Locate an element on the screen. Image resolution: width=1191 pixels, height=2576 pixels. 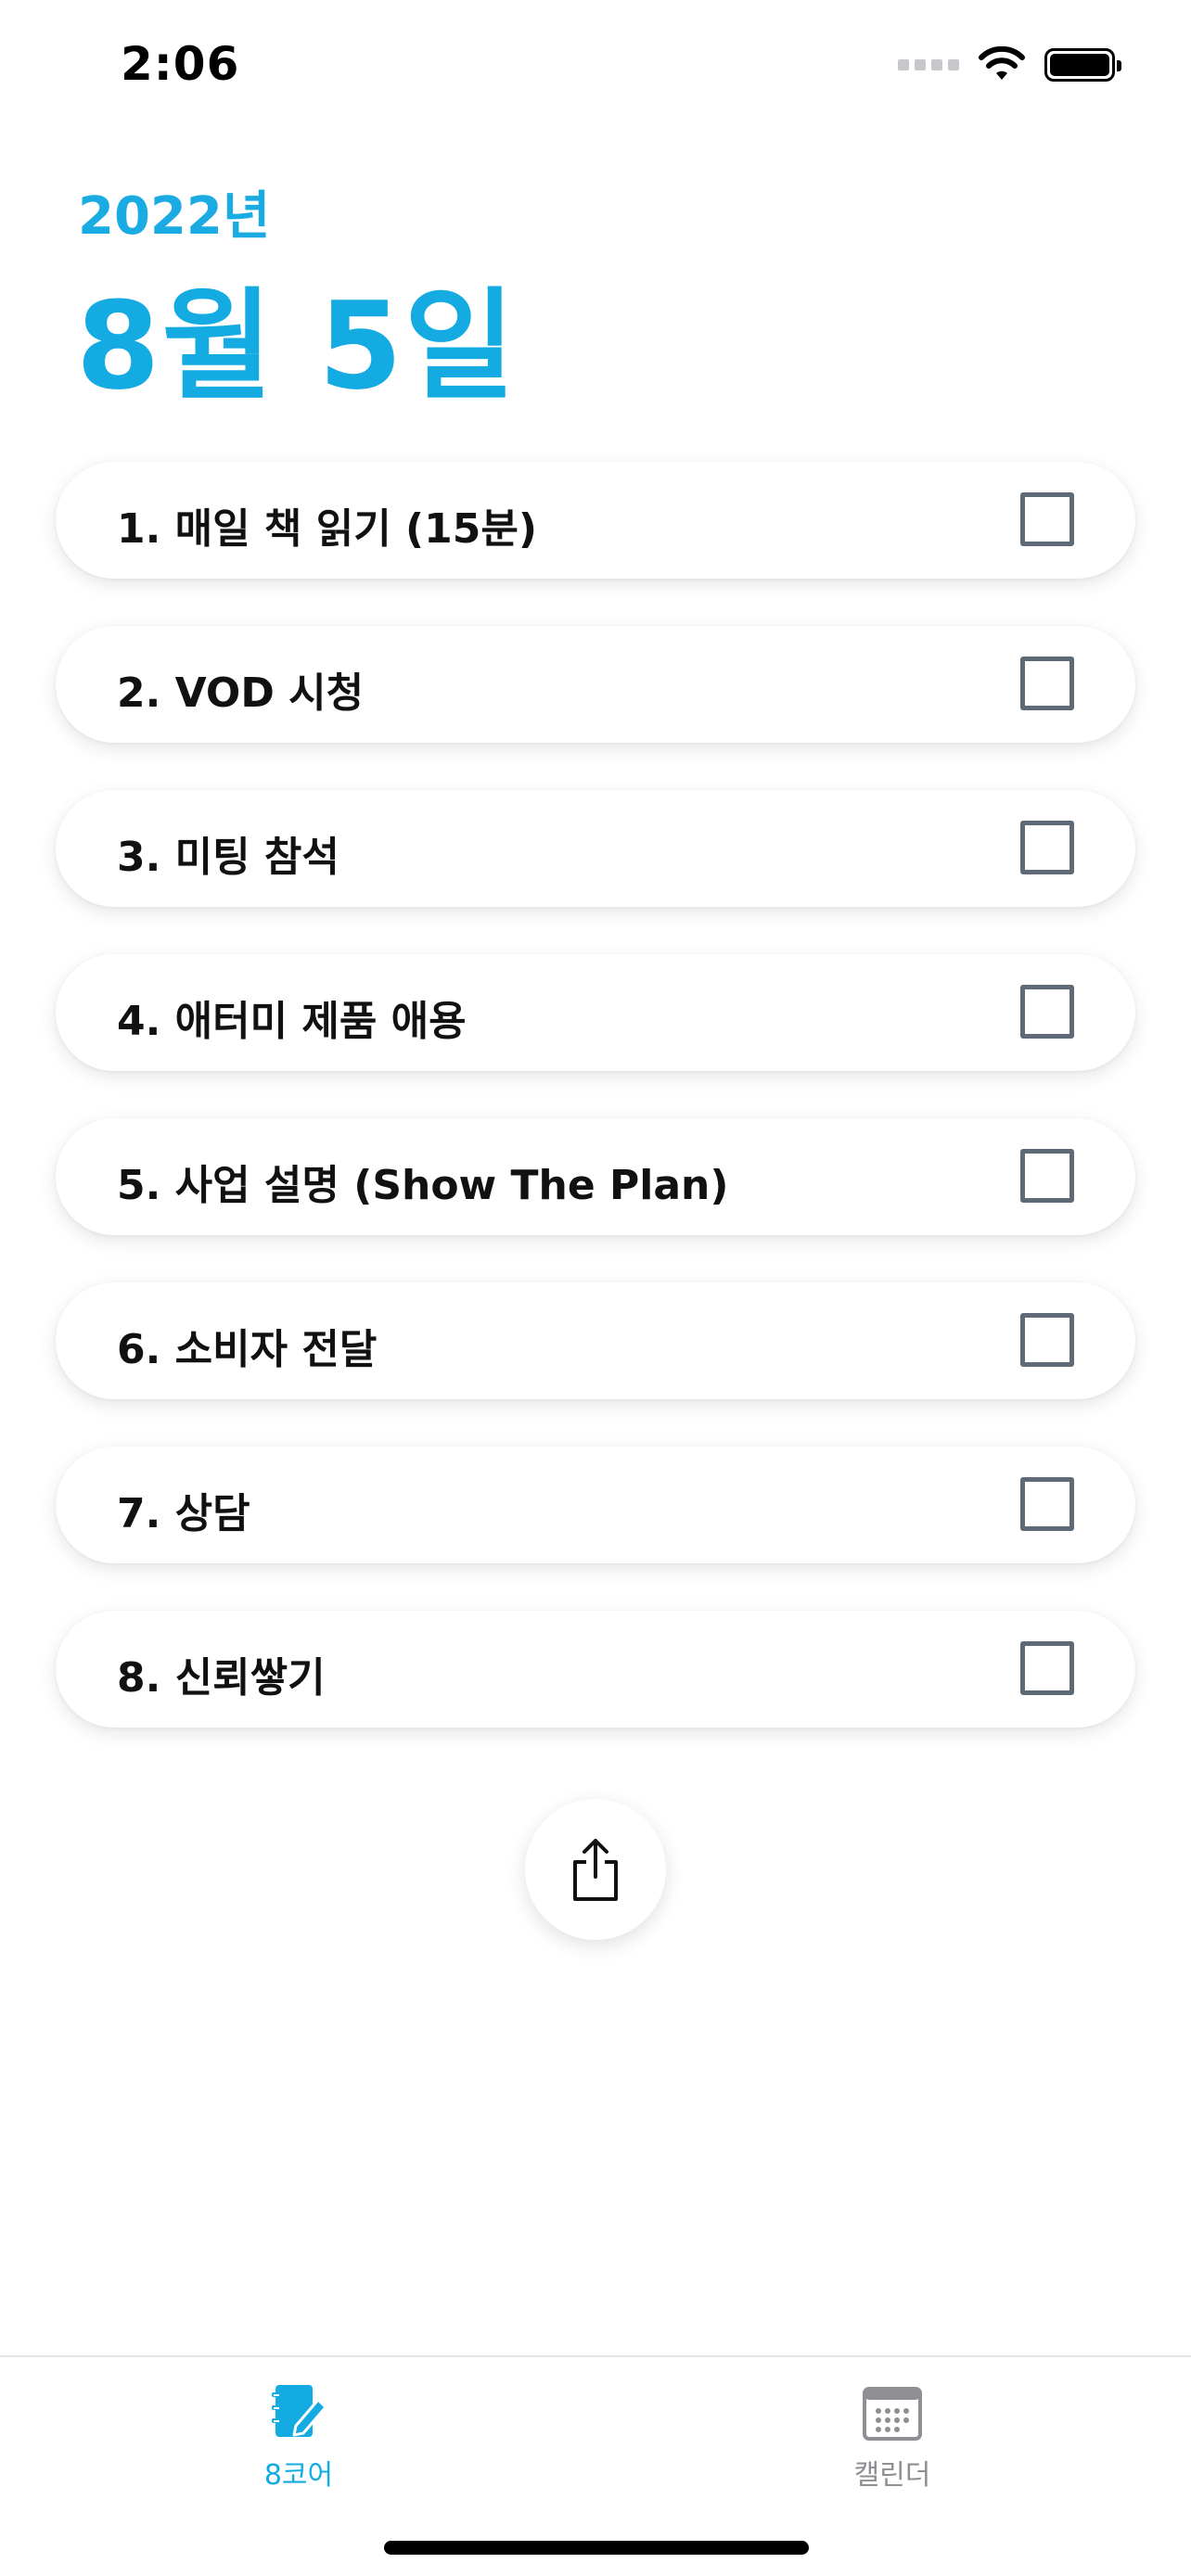
tab-calendar: 캘린더 is located at coordinates (892, 2437).